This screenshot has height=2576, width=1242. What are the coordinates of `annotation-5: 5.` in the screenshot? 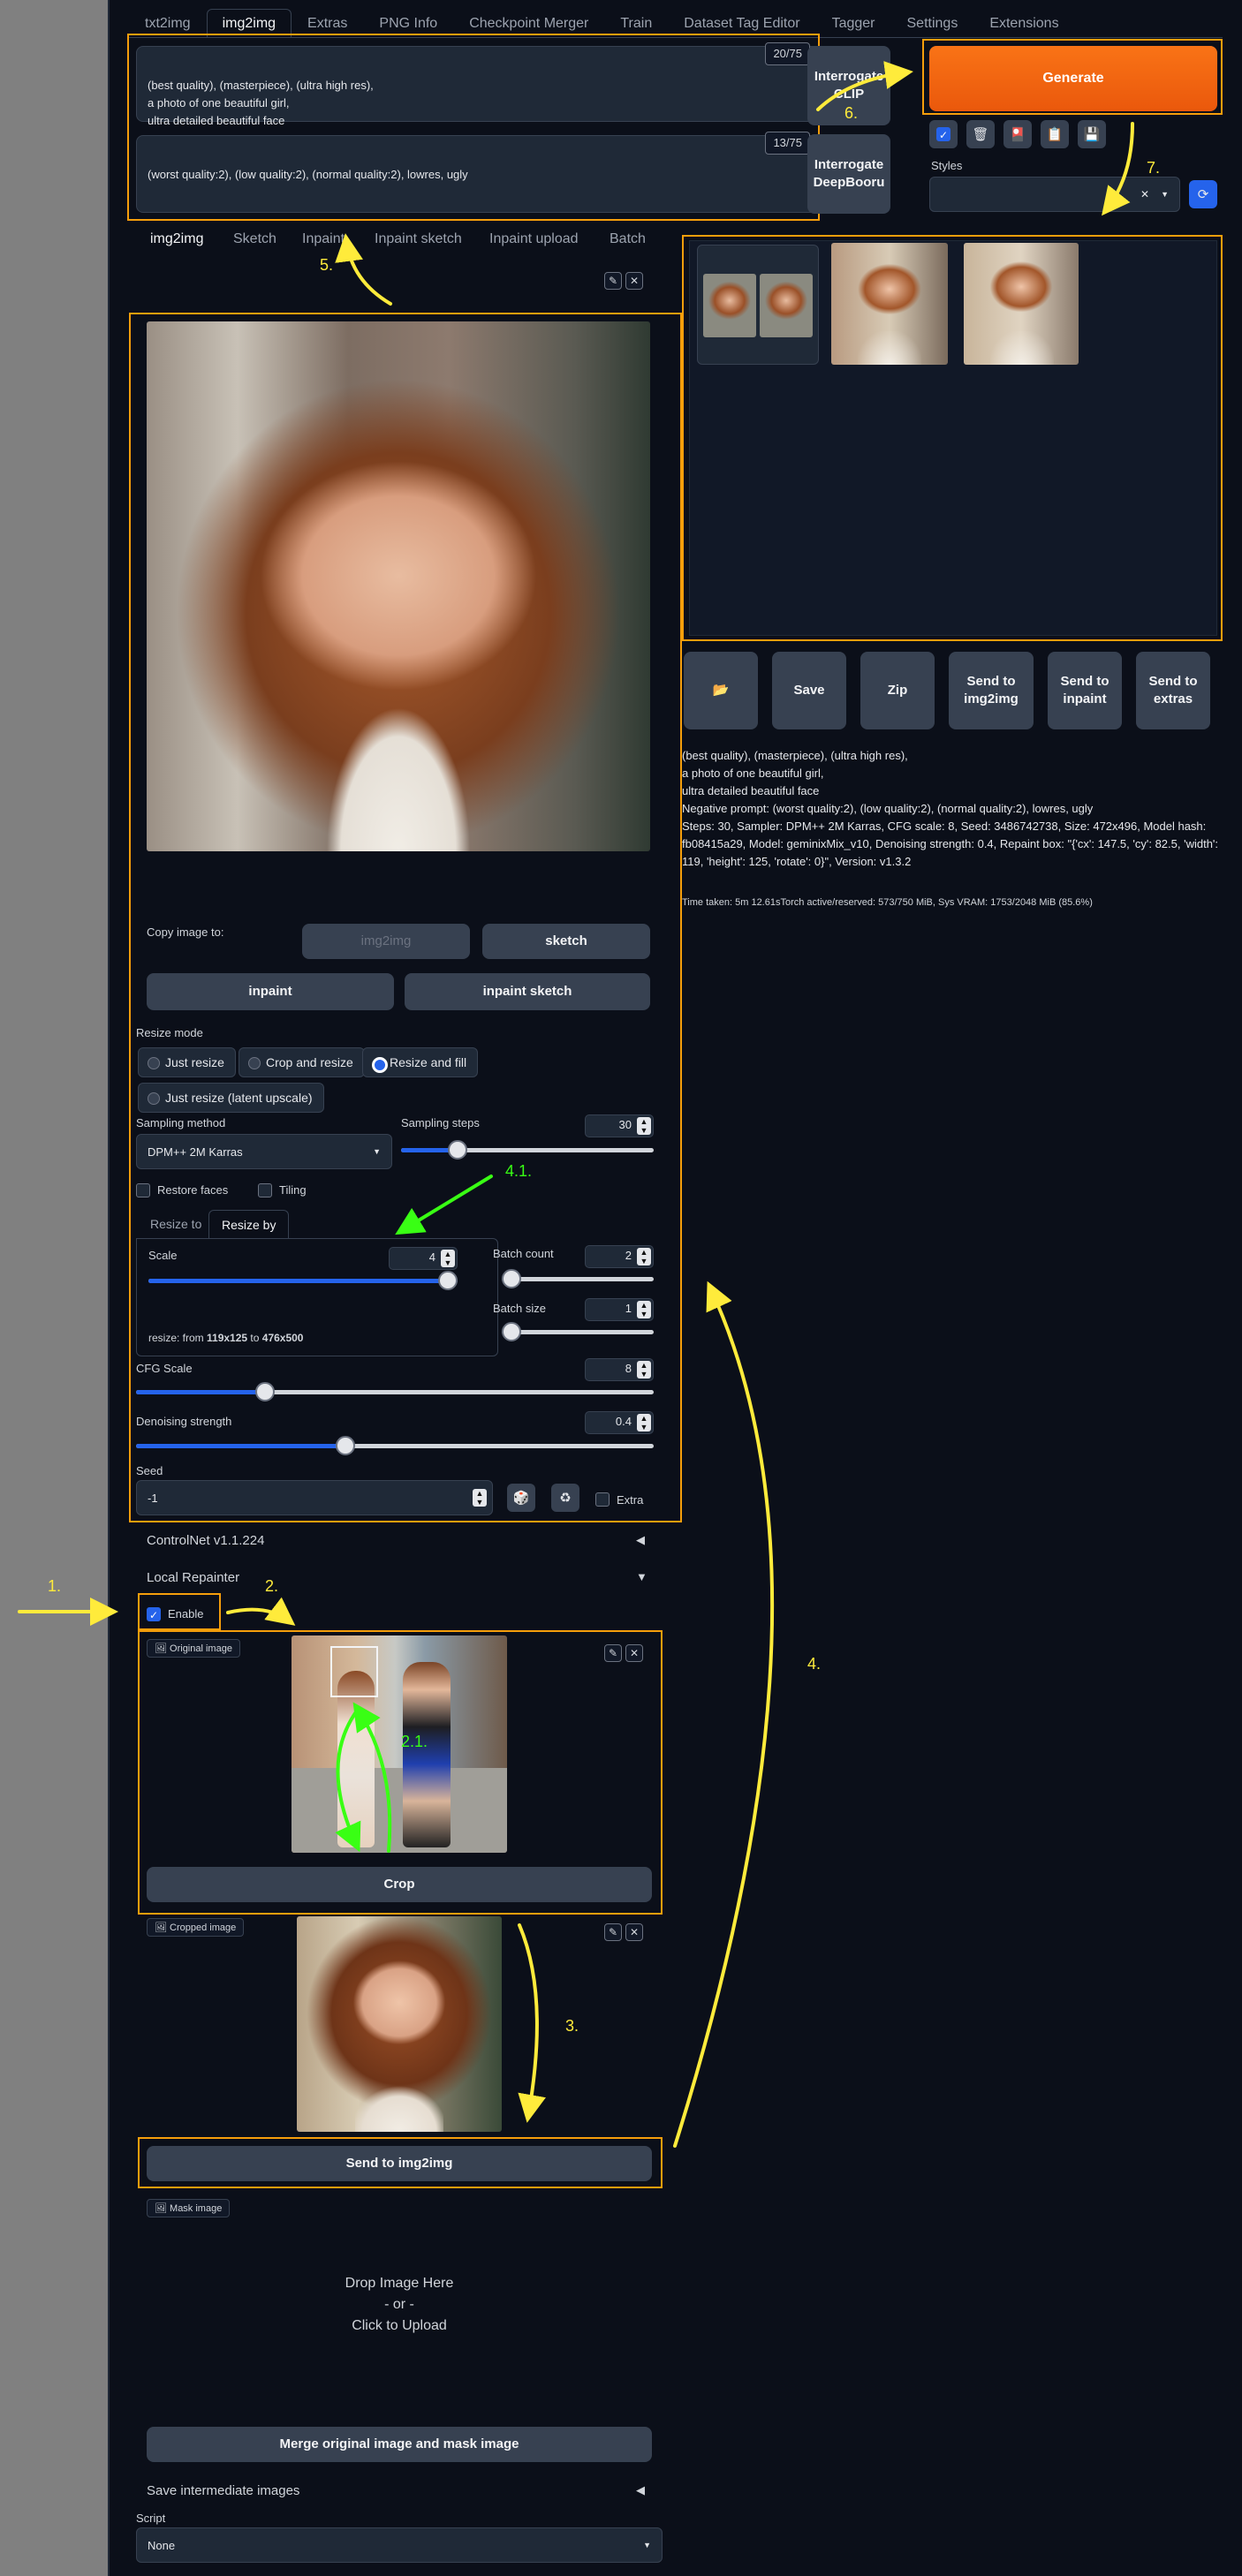 It's located at (327, 265).